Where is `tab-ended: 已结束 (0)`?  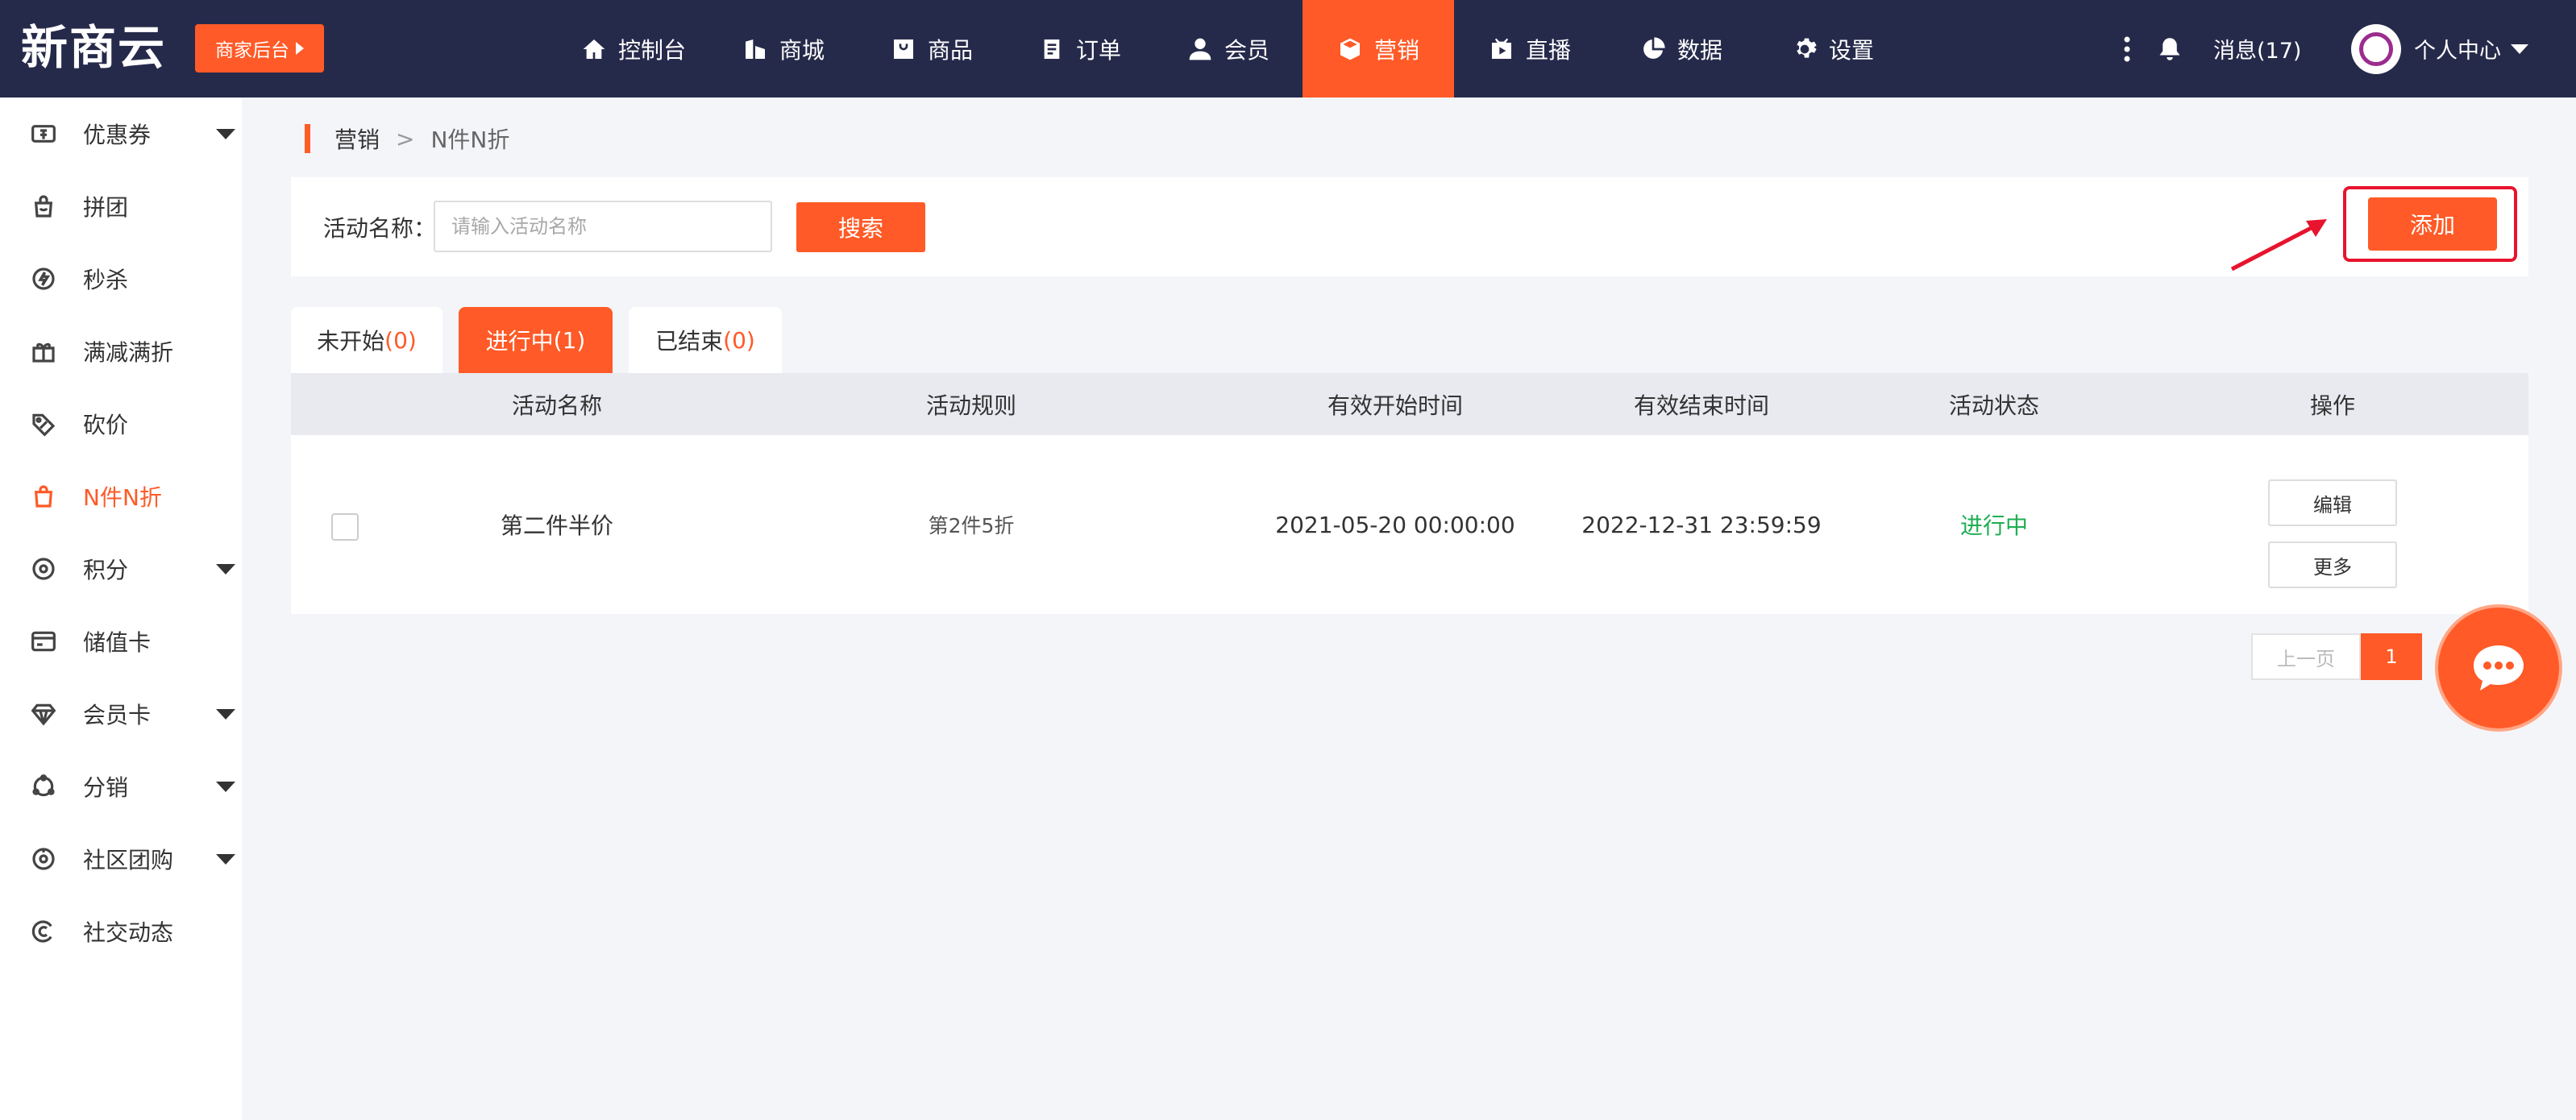
tab-ended: 已结束 (0) is located at coordinates (705, 340).